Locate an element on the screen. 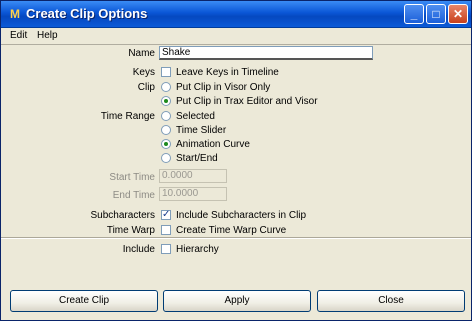 Image resolution: width=472 pixels, height=321 pixels. leave-keys-checkbox is located at coordinates (166, 72).